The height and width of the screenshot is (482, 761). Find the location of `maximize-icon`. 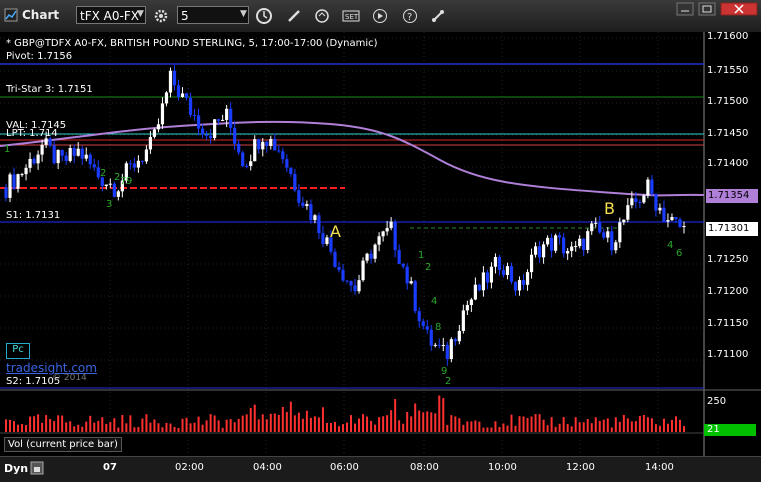

maximize-icon is located at coordinates (707, 9).